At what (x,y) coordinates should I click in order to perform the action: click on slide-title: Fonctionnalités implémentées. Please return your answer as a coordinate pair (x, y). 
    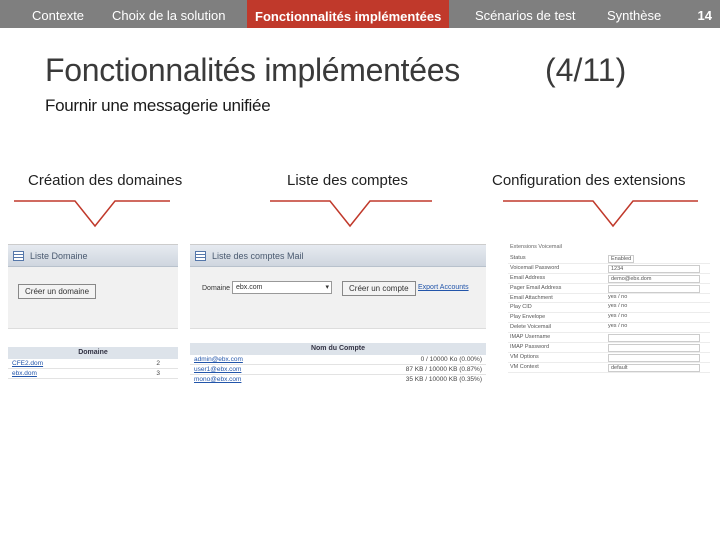
    Looking at the image, I should click on (252, 70).